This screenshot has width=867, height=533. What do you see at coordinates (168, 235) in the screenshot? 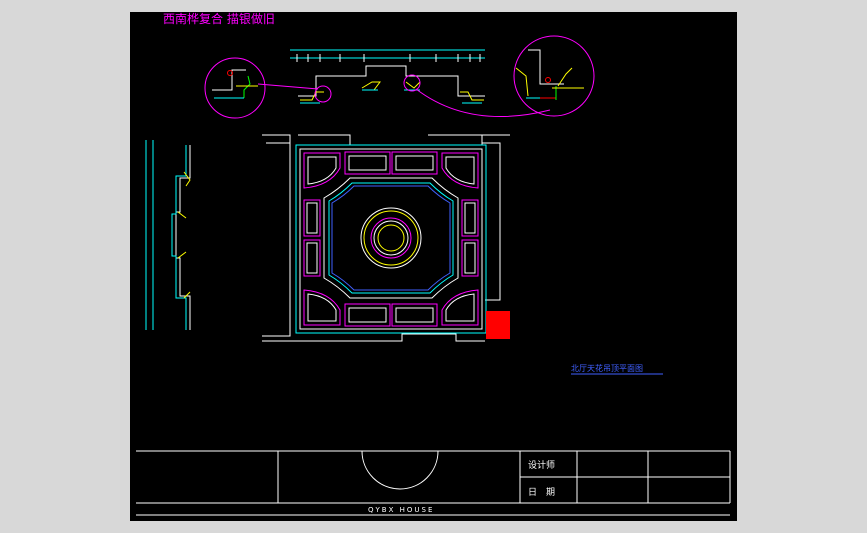
I see `section-profile-left` at bounding box center [168, 235].